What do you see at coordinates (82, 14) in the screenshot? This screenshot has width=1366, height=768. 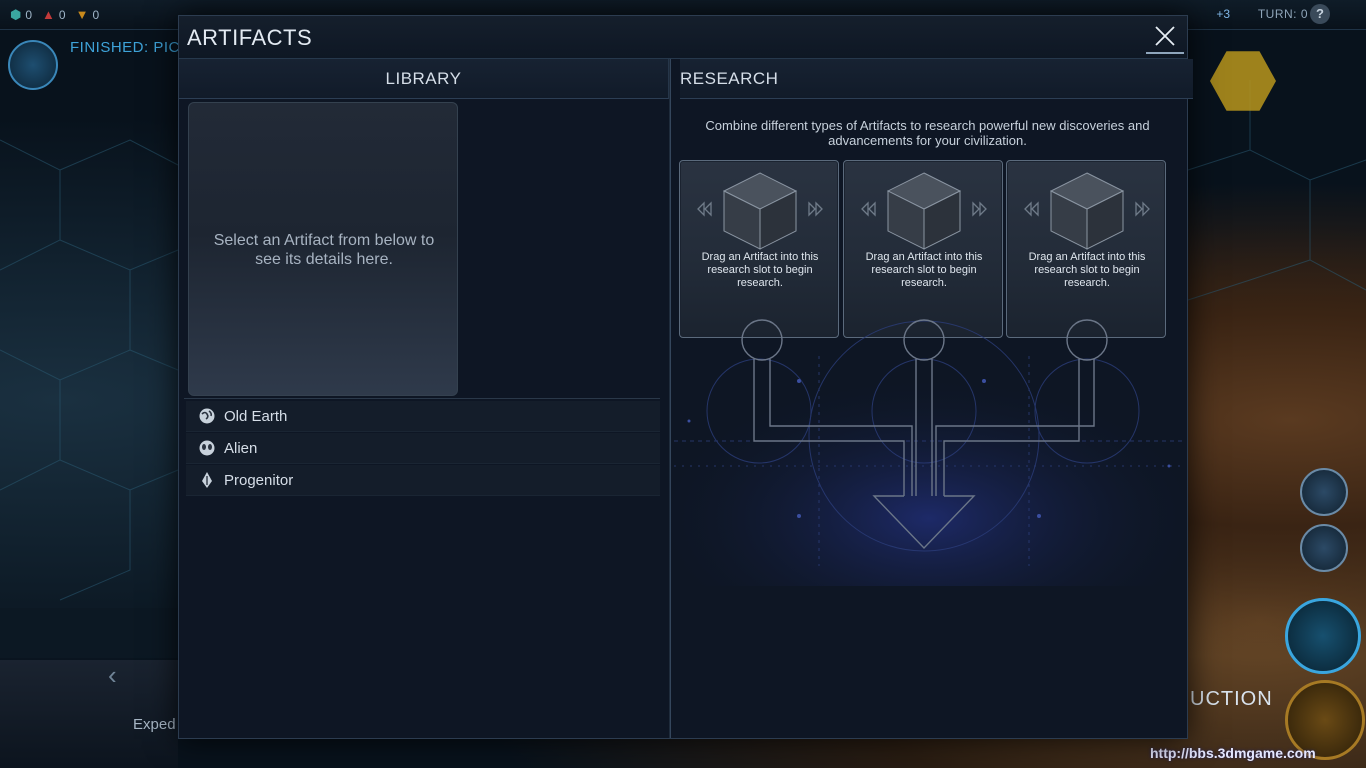 I see `affinity-supremacy-icon: ▼` at bounding box center [82, 14].